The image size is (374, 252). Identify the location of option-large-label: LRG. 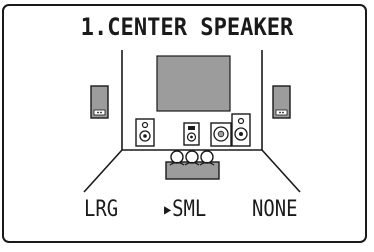
(101, 209).